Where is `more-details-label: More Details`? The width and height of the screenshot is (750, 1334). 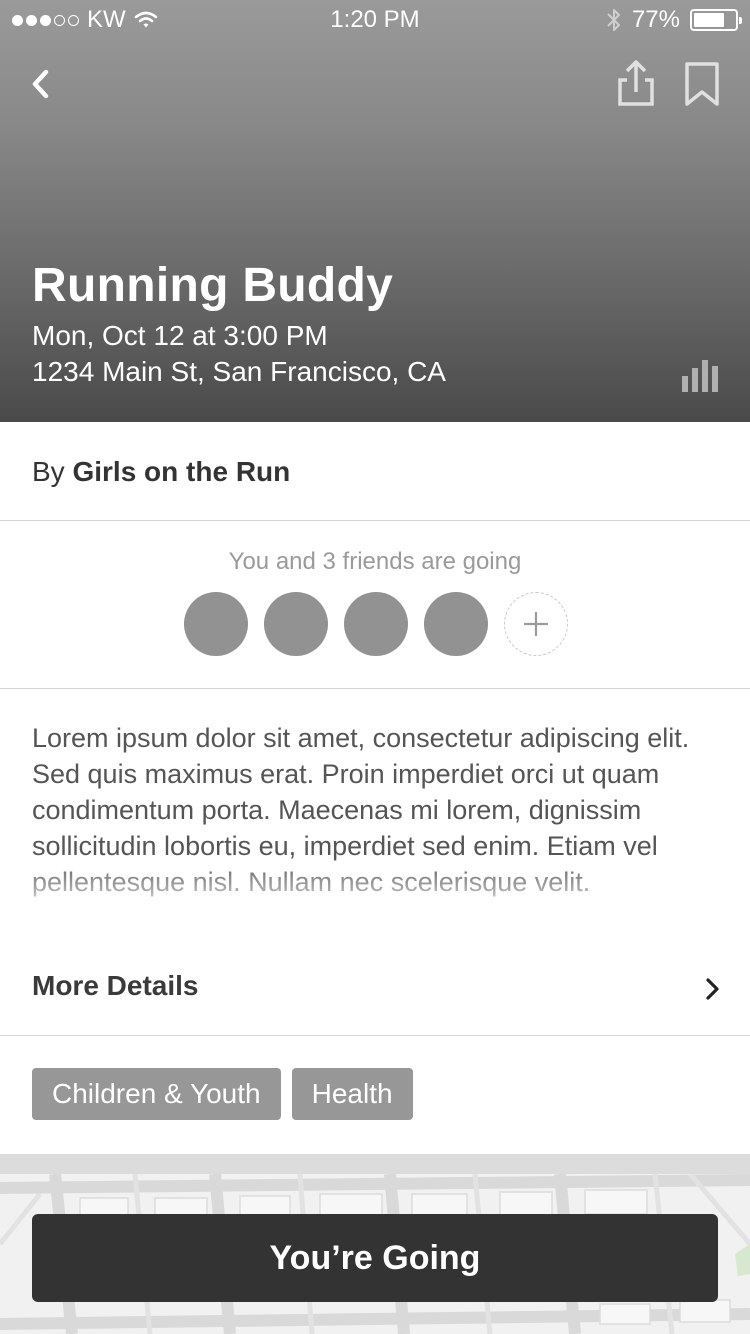 more-details-label: More Details is located at coordinates (115, 985).